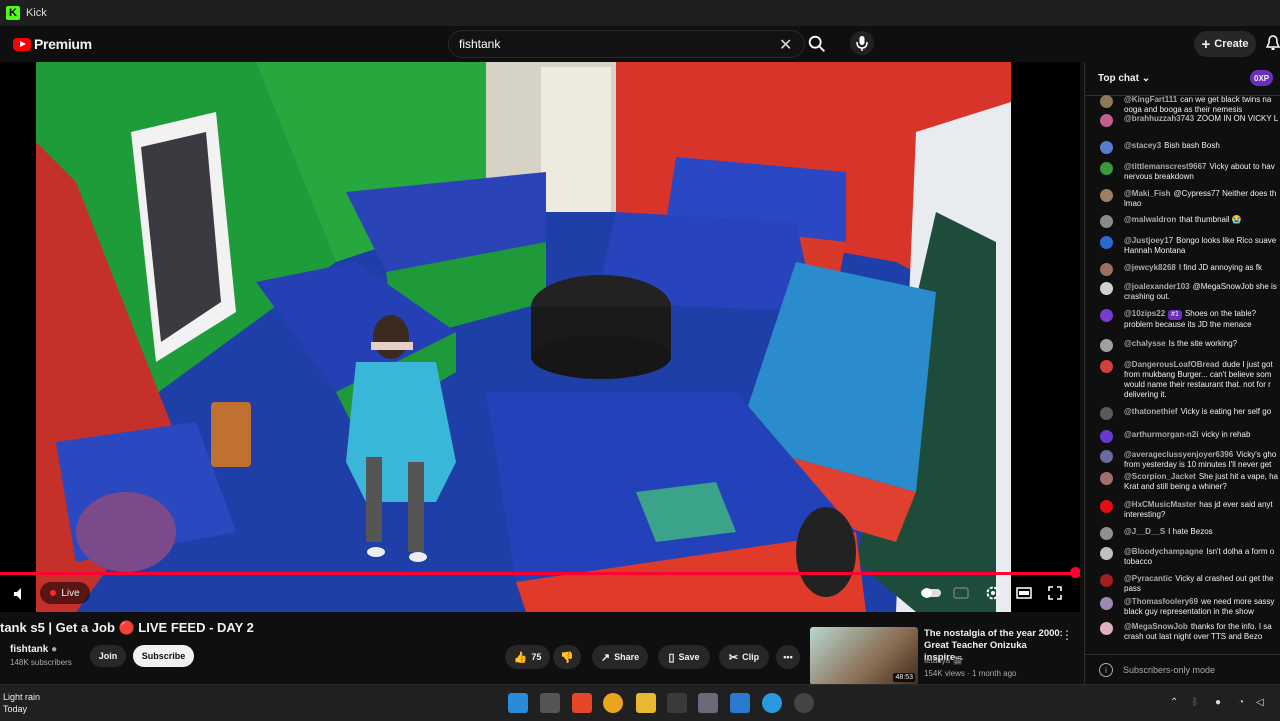  What do you see at coordinates (1067, 635) in the screenshot?
I see `recommended-more-icon: ⋮` at bounding box center [1067, 635].